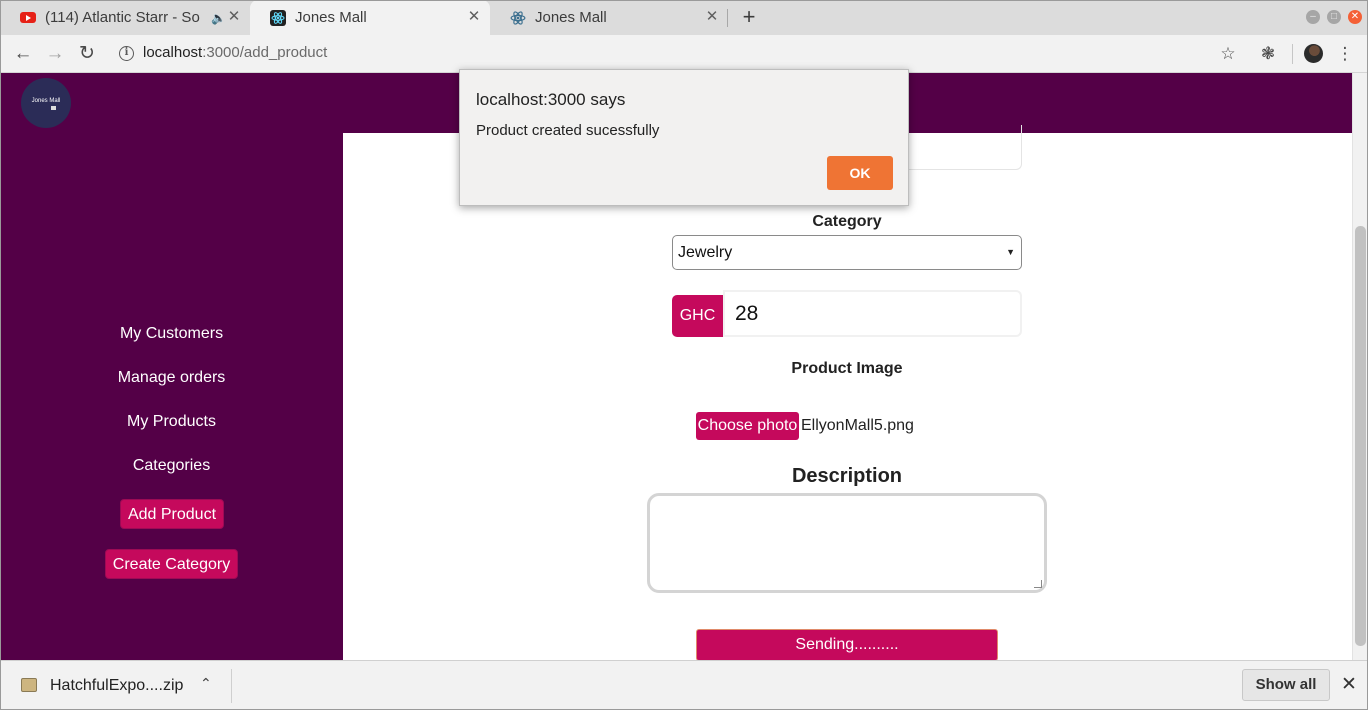 Image resolution: width=1368 pixels, height=710 pixels. Describe the element at coordinates (87, 54) in the screenshot. I see `reload-icon: ↻` at that location.